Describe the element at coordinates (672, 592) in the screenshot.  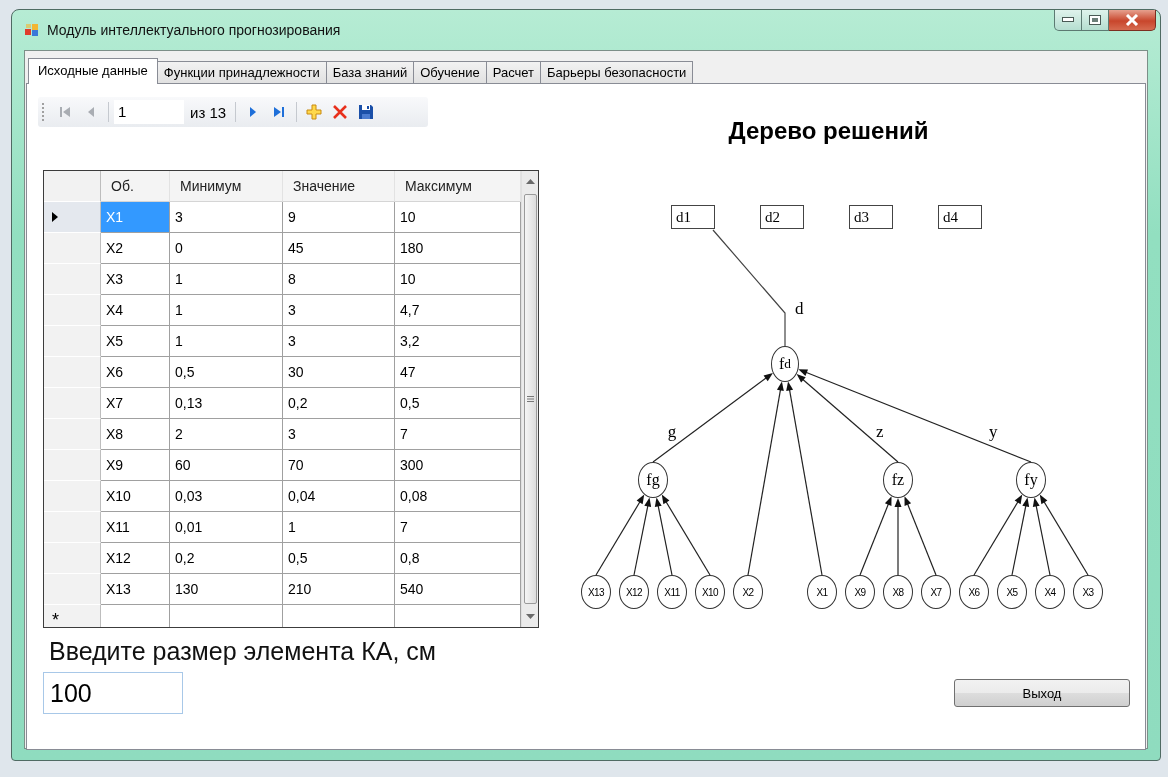
I see `tree-node: X11` at that location.